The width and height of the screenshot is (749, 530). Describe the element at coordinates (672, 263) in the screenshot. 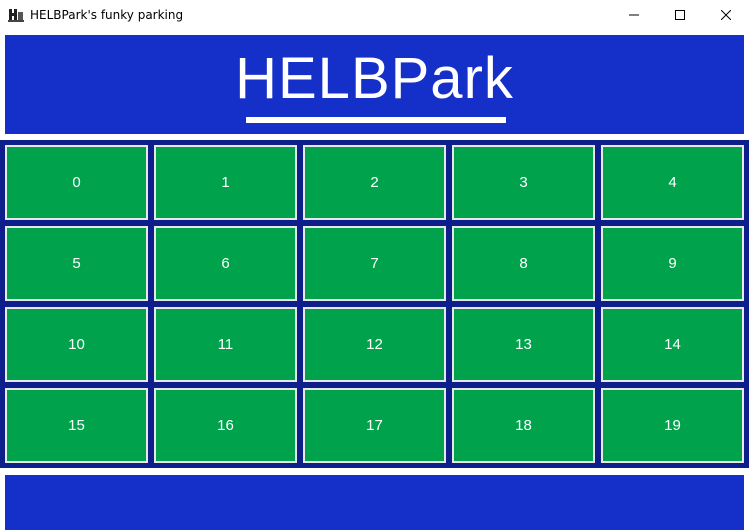

I see `parking-spot-9: 9` at that location.